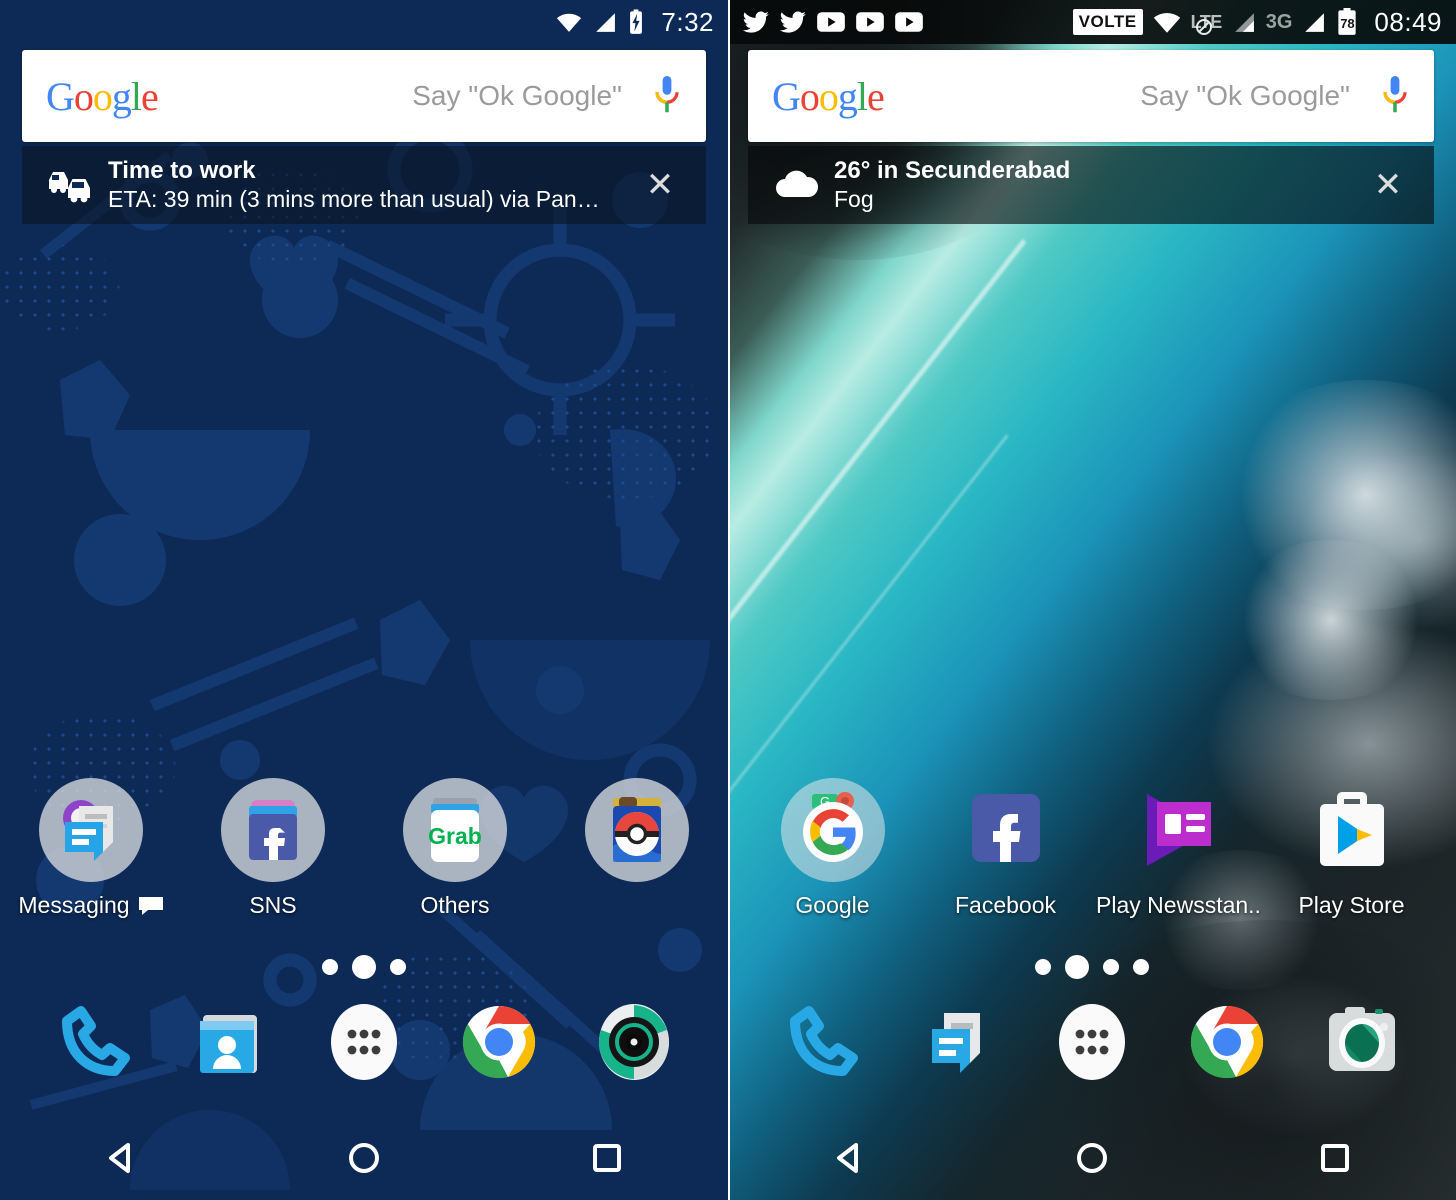  What do you see at coordinates (60, 96) in the screenshot?
I see `google-logo-letter: G` at bounding box center [60, 96].